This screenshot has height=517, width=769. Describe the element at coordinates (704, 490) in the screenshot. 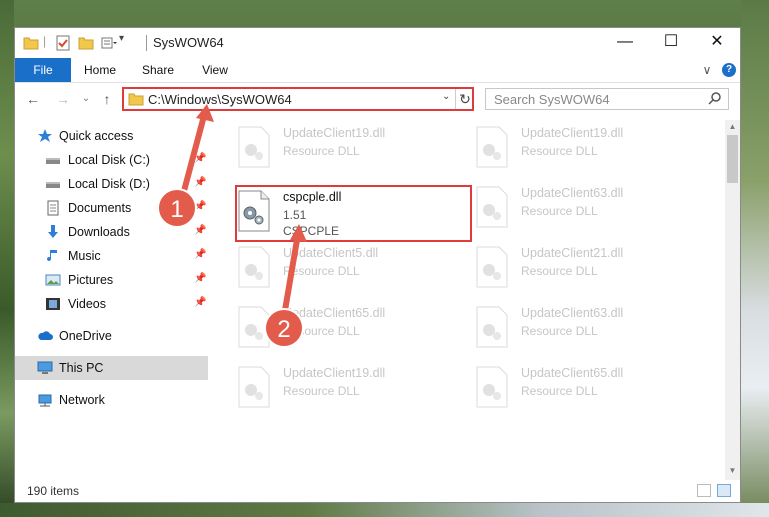

I see `details-view-icon` at that location.